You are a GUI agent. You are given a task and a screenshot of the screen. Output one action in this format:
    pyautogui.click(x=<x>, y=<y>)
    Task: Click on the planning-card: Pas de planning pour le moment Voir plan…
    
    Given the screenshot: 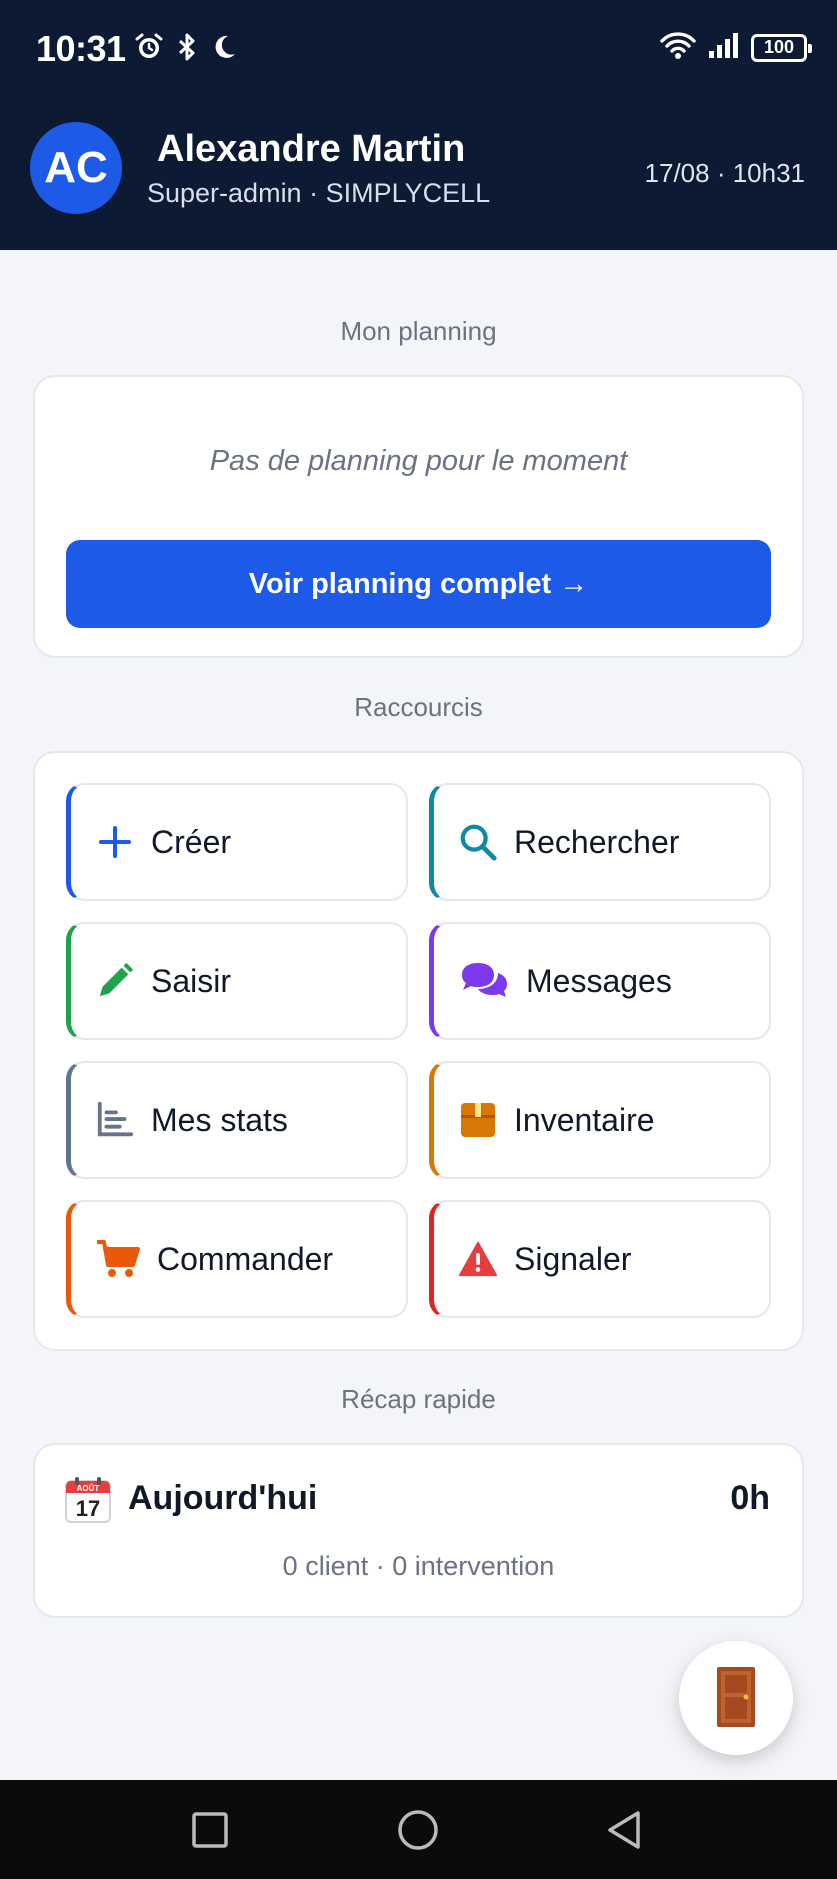 What is the action you would take?
    pyautogui.click(x=418, y=516)
    